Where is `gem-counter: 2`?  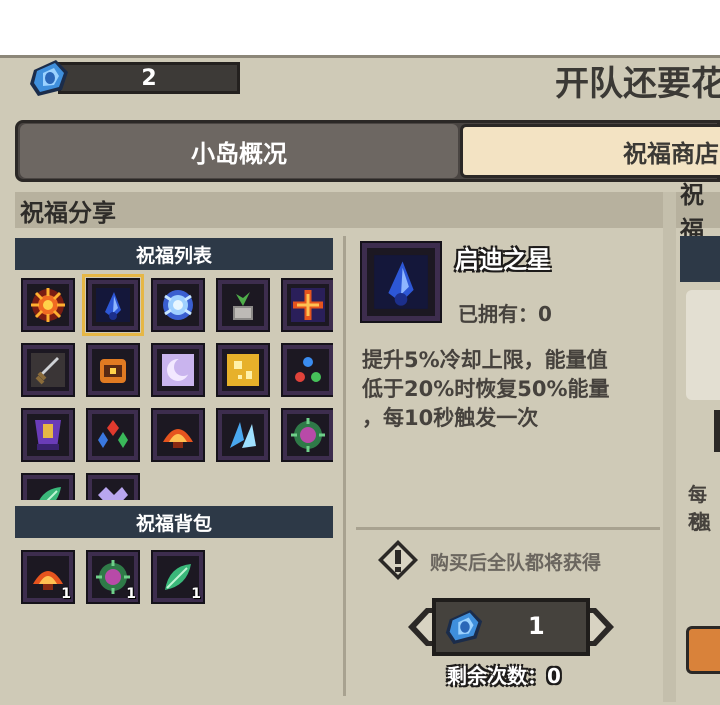 gem-counter: 2 is located at coordinates (149, 78).